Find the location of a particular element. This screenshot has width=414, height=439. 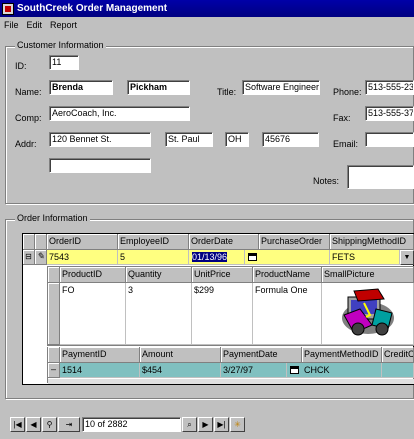

col-payment-method-id: PaymentMethodID is located at coordinates (342, 355).